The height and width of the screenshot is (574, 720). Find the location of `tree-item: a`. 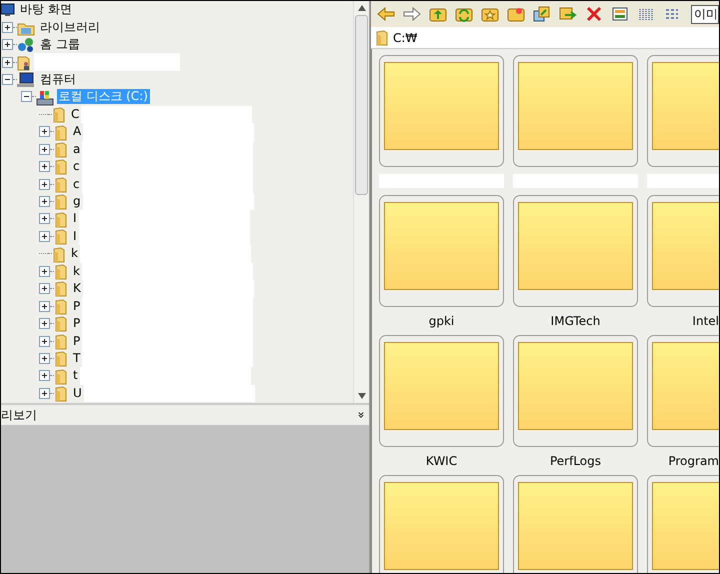

tree-item: a is located at coordinates (76, 149).